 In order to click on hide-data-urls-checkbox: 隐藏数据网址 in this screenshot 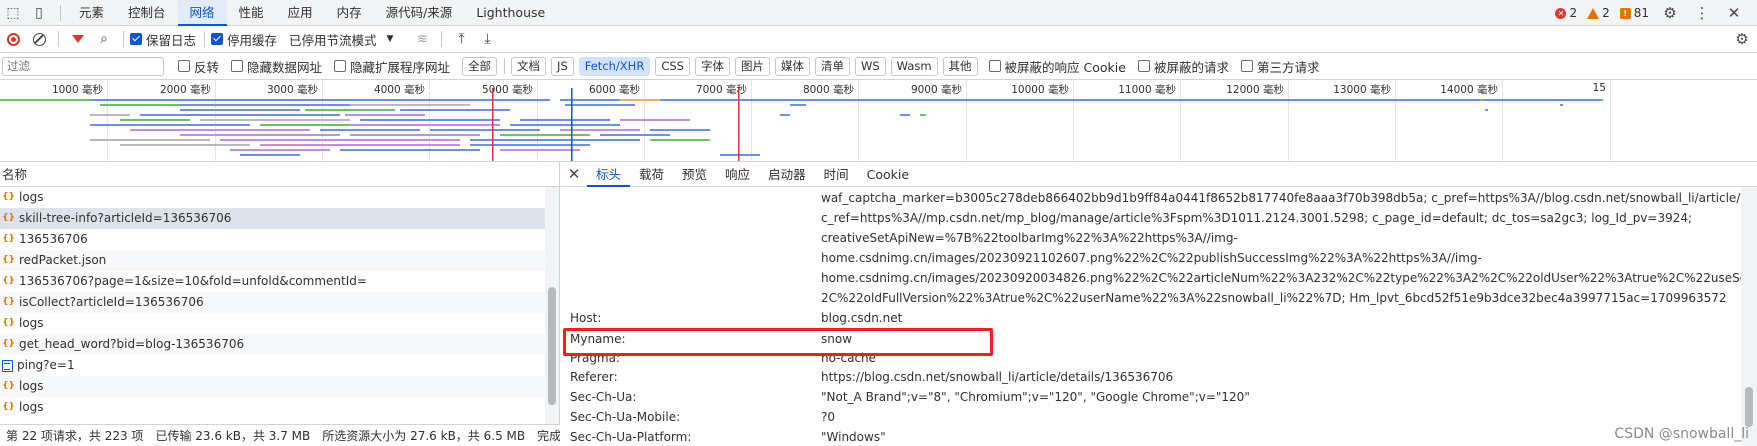, I will do `click(276, 66)`.